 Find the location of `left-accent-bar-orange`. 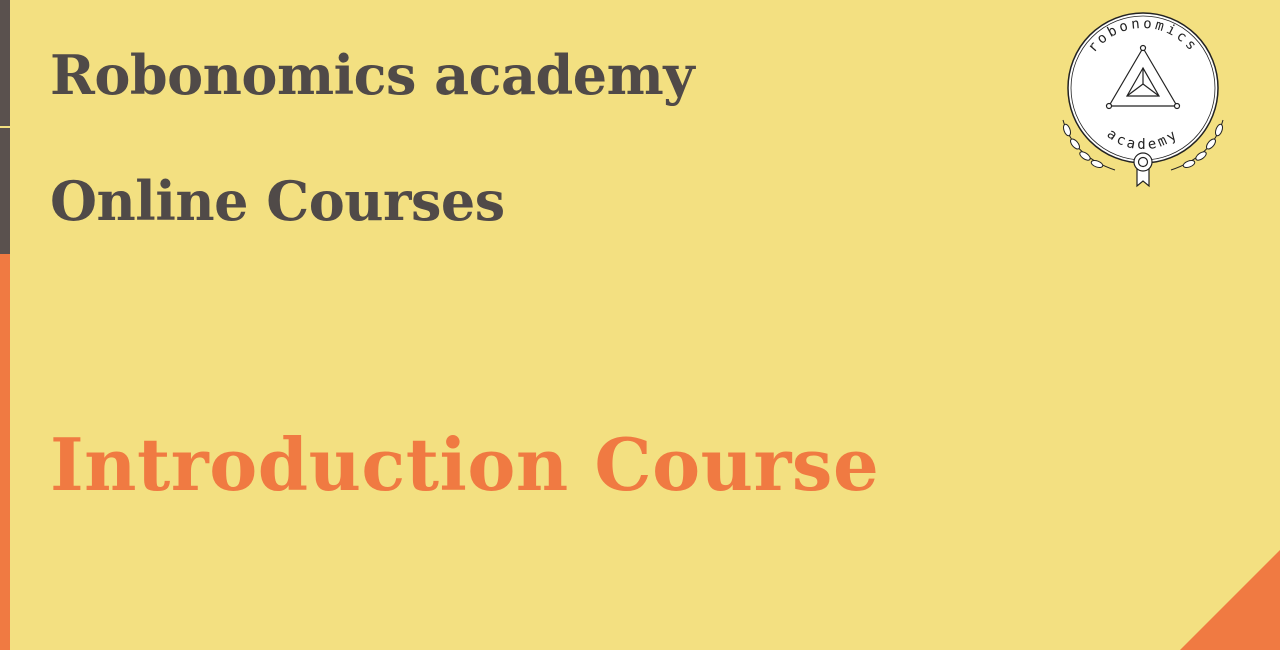

left-accent-bar-orange is located at coordinates (5, 452).